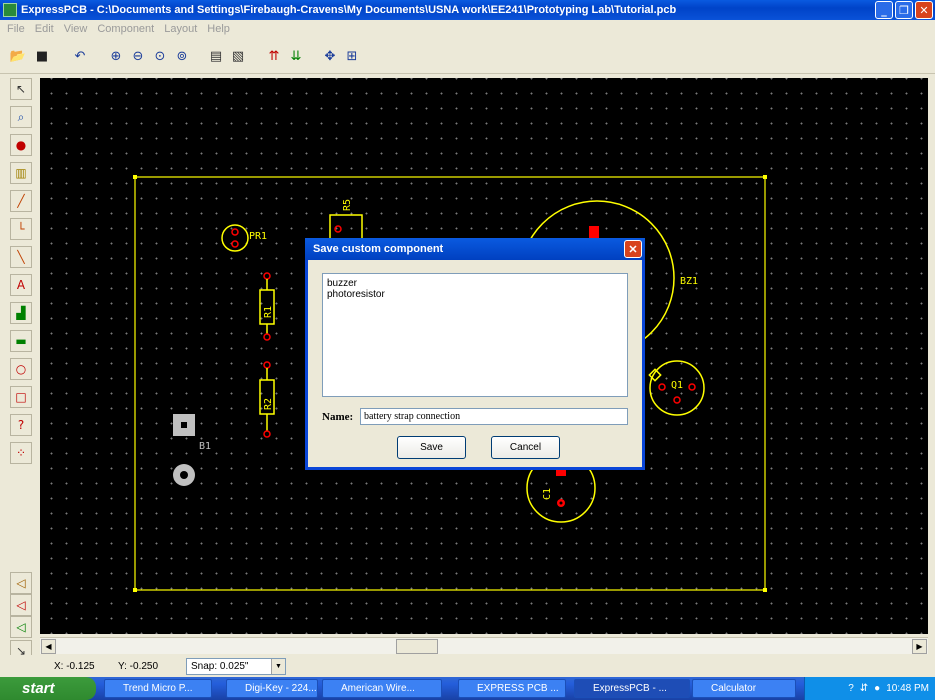  Describe the element at coordinates (21, 285) in the screenshot. I see `text-tool-icon: A` at that location.